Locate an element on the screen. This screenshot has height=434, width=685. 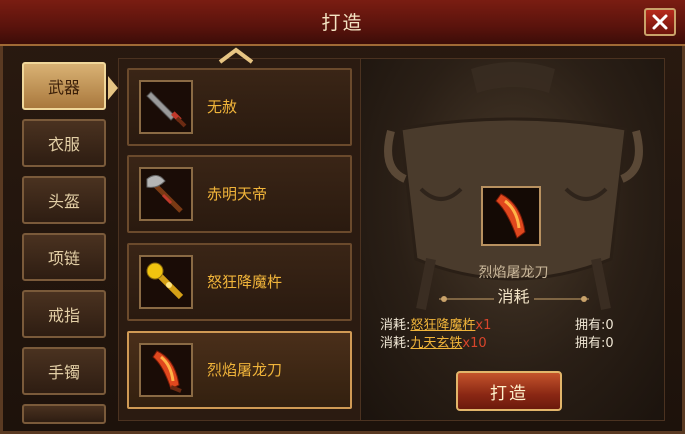
tab-label: 戒指 is located at coordinates (63, 315).